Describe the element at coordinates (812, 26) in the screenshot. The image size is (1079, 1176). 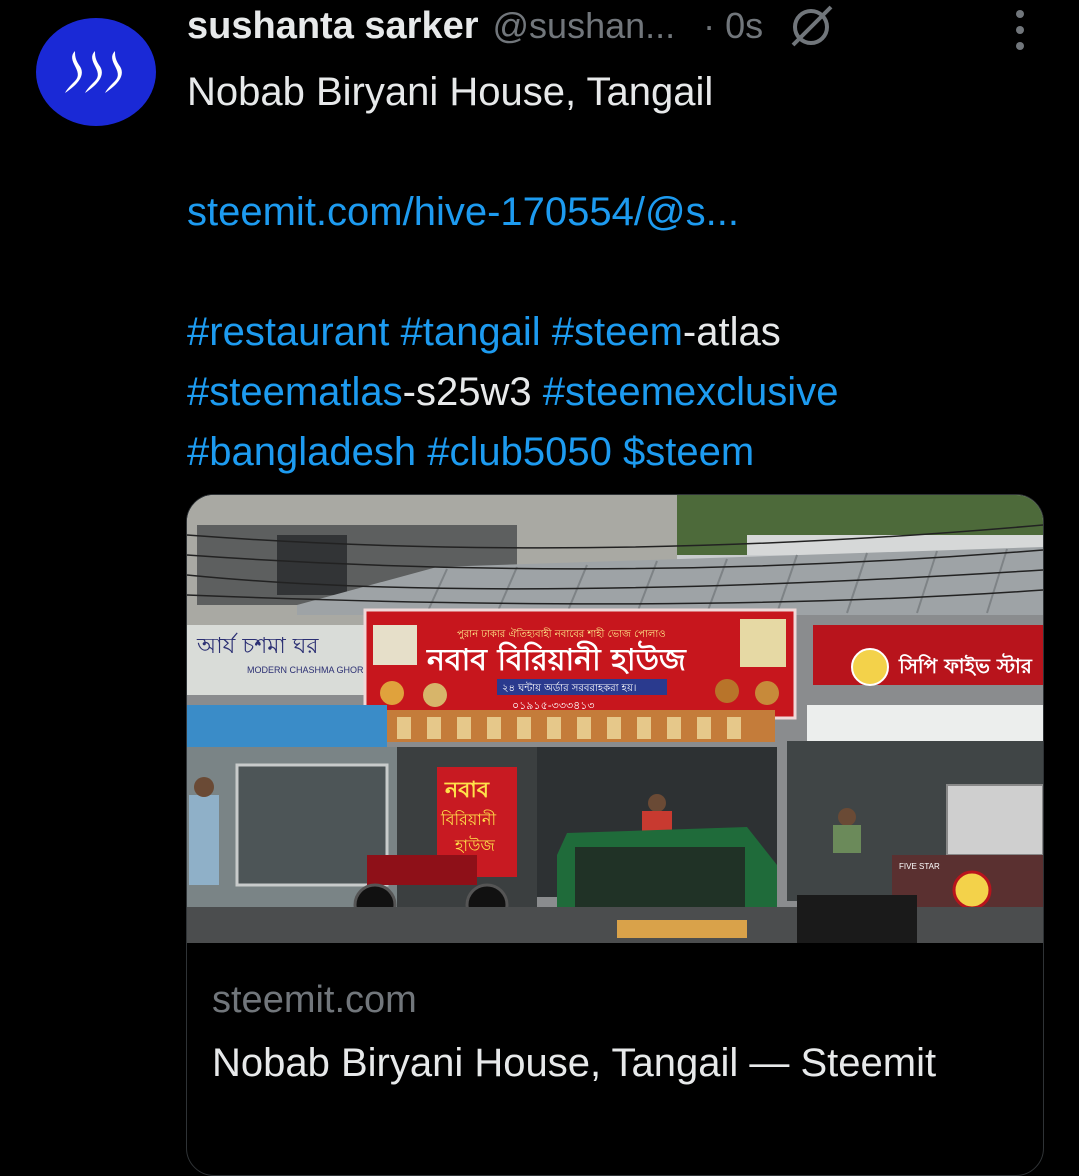
I see `grok-icon` at that location.